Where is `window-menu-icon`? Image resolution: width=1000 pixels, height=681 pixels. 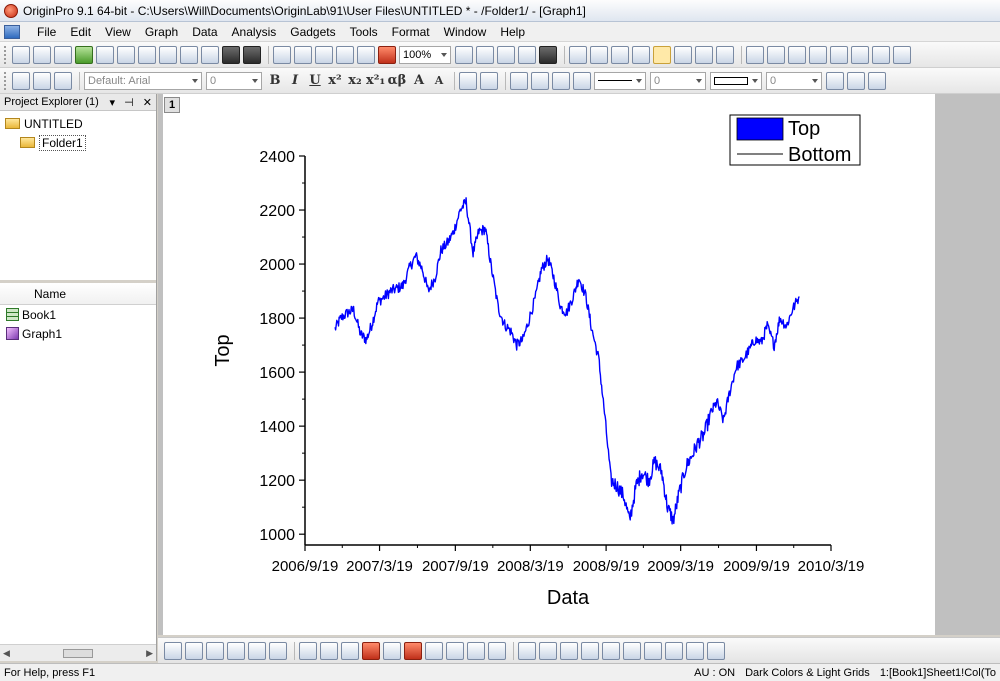
window-menu-icon is located at coordinates (12, 31).